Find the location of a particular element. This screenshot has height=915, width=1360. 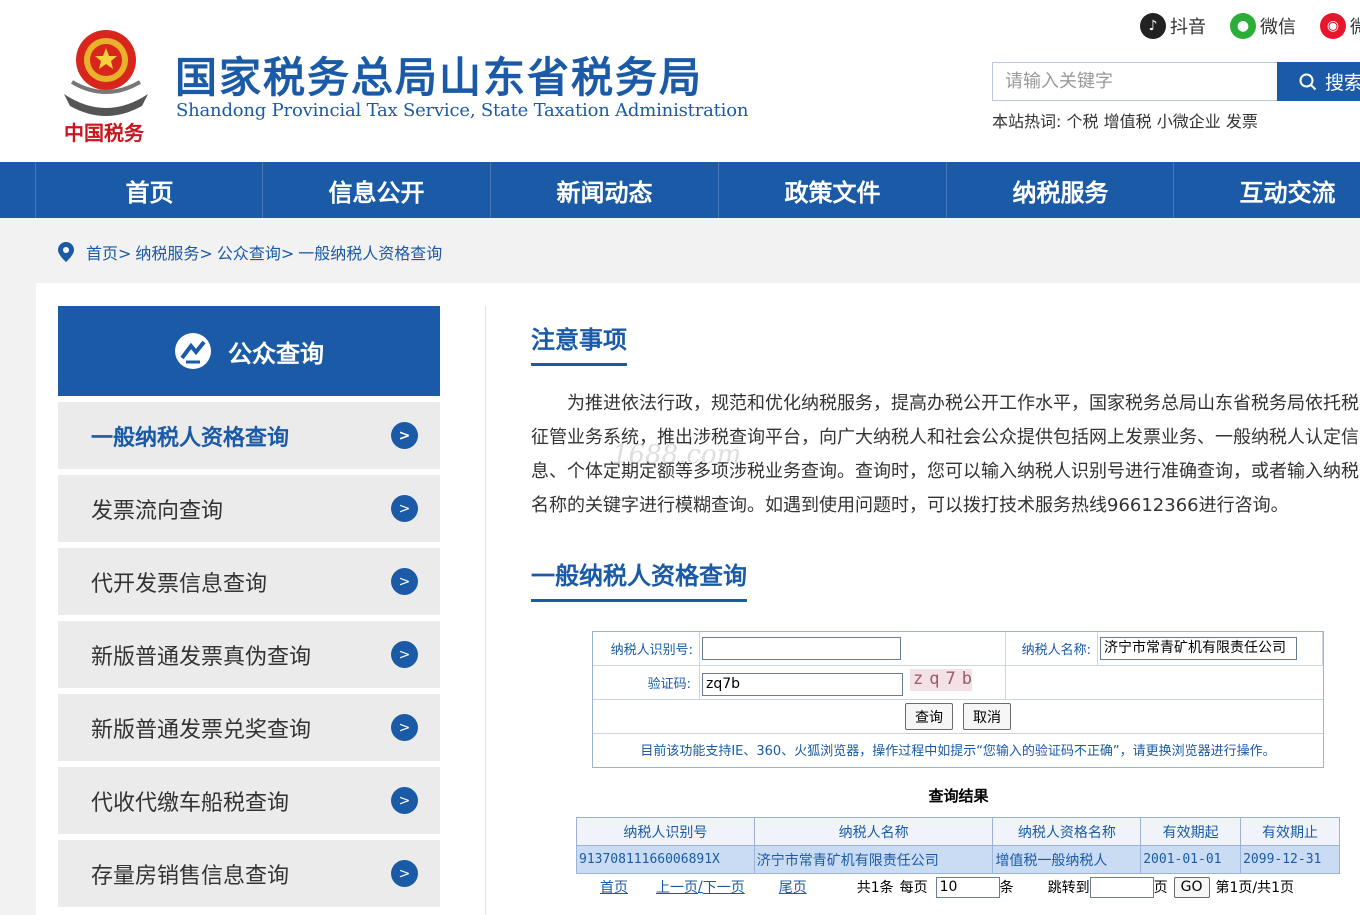

nav-policy: 政策文件 is located at coordinates (832, 190).